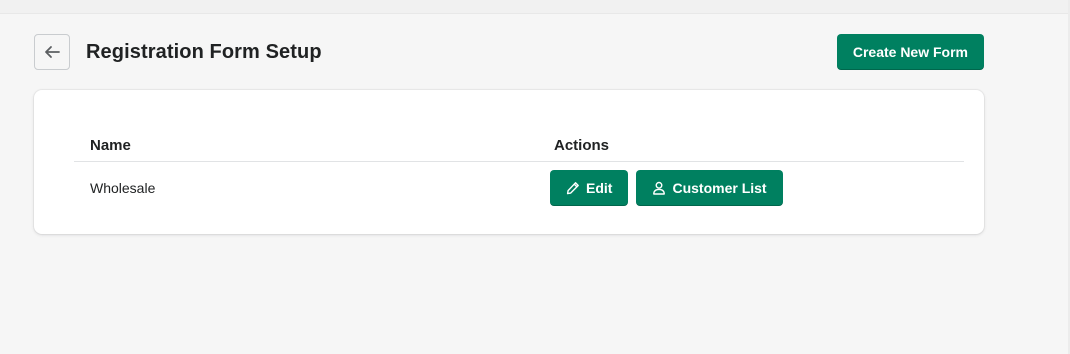  Describe the element at coordinates (519, 146) in the screenshot. I see `table-header: Name Actions` at that location.